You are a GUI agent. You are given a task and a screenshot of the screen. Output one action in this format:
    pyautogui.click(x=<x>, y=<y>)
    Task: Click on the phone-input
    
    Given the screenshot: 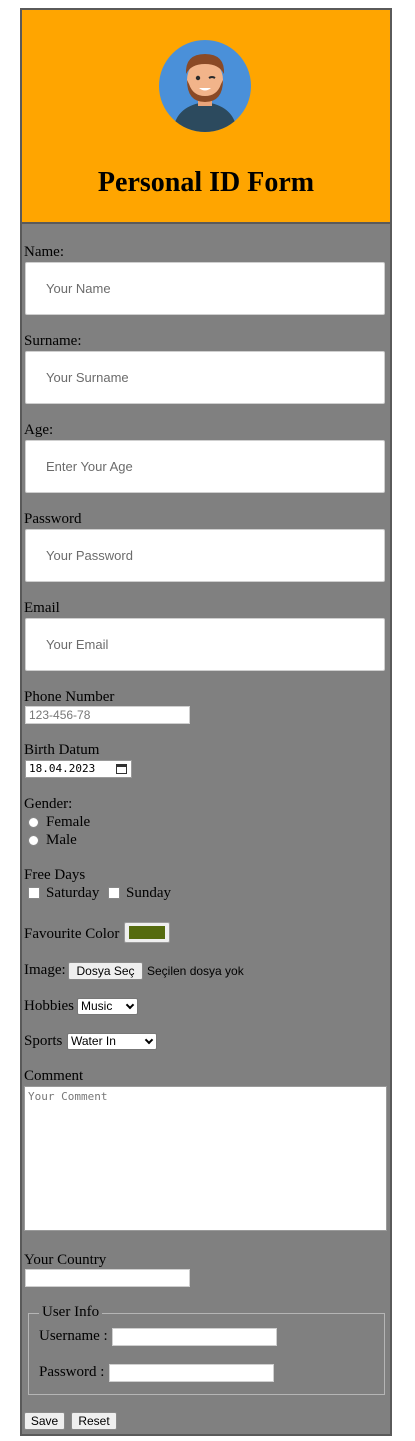 What is the action you would take?
    pyautogui.click(x=107, y=715)
    